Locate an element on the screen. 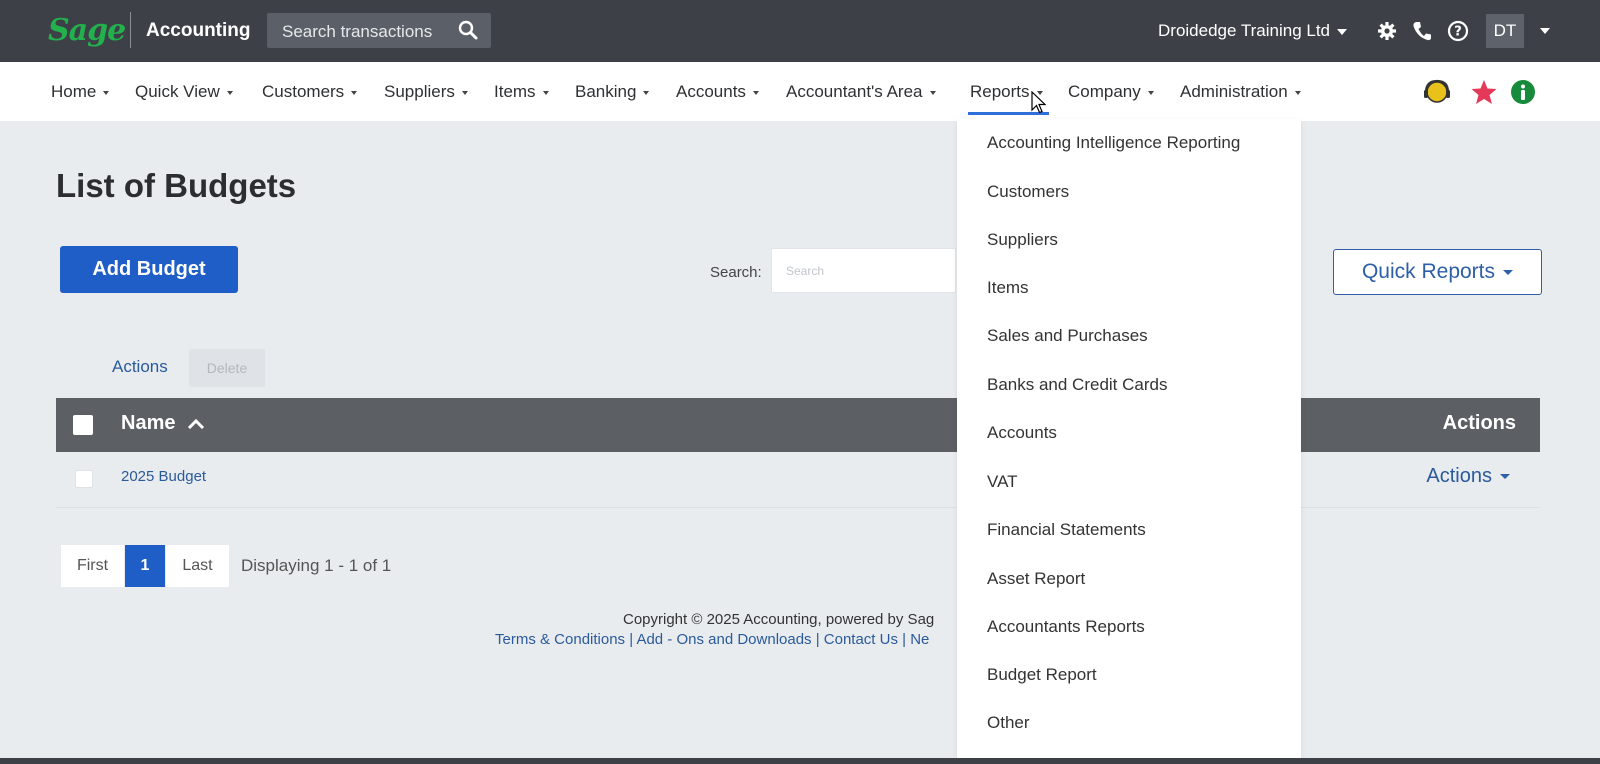  add-budget-button: Add Budget is located at coordinates (149, 269).